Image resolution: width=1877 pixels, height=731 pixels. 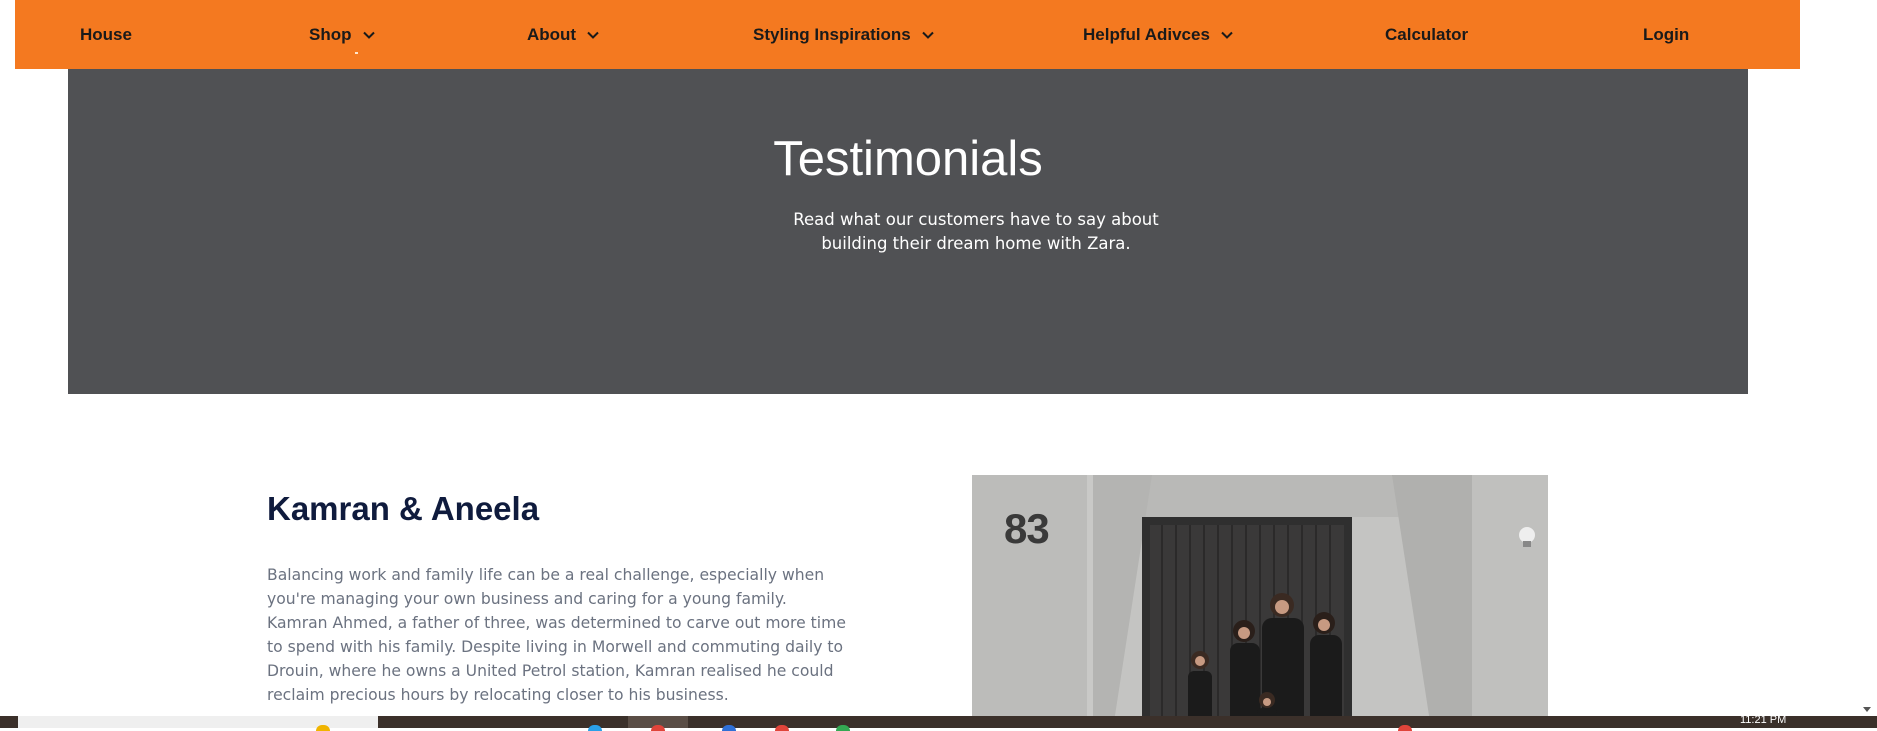 I want to click on scrollbar-track, so click(x=1867, y=358).